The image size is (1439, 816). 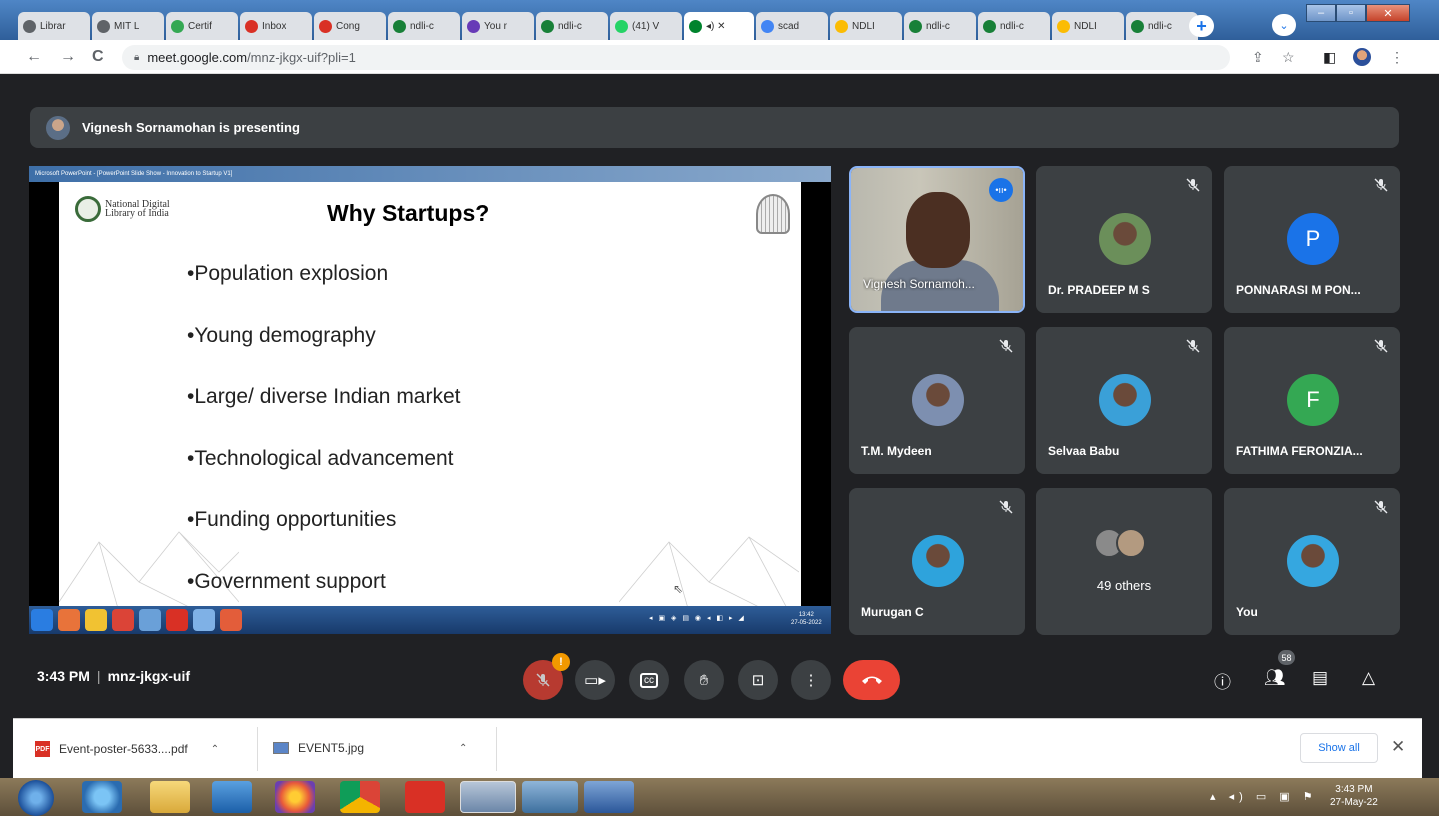 What do you see at coordinates (36, 798) in the screenshot?
I see `start-button` at bounding box center [36, 798].